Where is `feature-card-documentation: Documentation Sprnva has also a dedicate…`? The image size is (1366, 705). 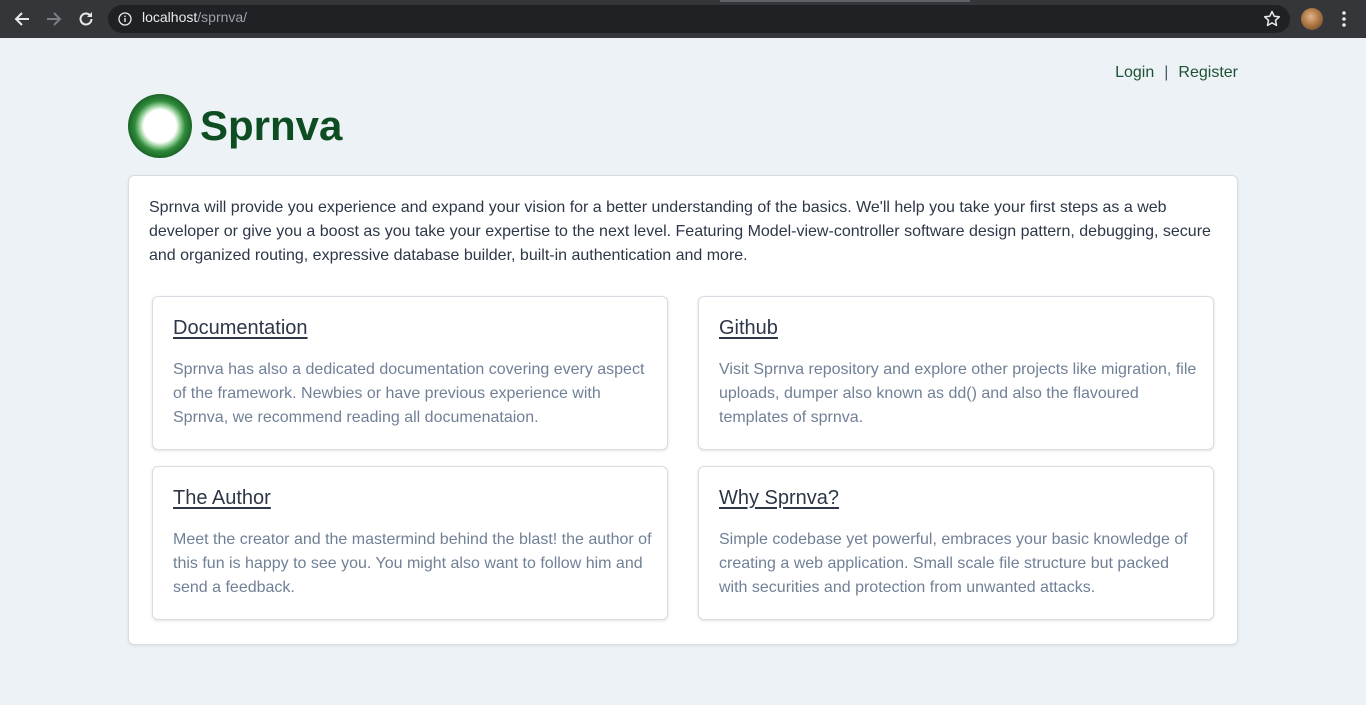
feature-card-documentation: Documentation Sprnva has also a dedicate… is located at coordinates (410, 373).